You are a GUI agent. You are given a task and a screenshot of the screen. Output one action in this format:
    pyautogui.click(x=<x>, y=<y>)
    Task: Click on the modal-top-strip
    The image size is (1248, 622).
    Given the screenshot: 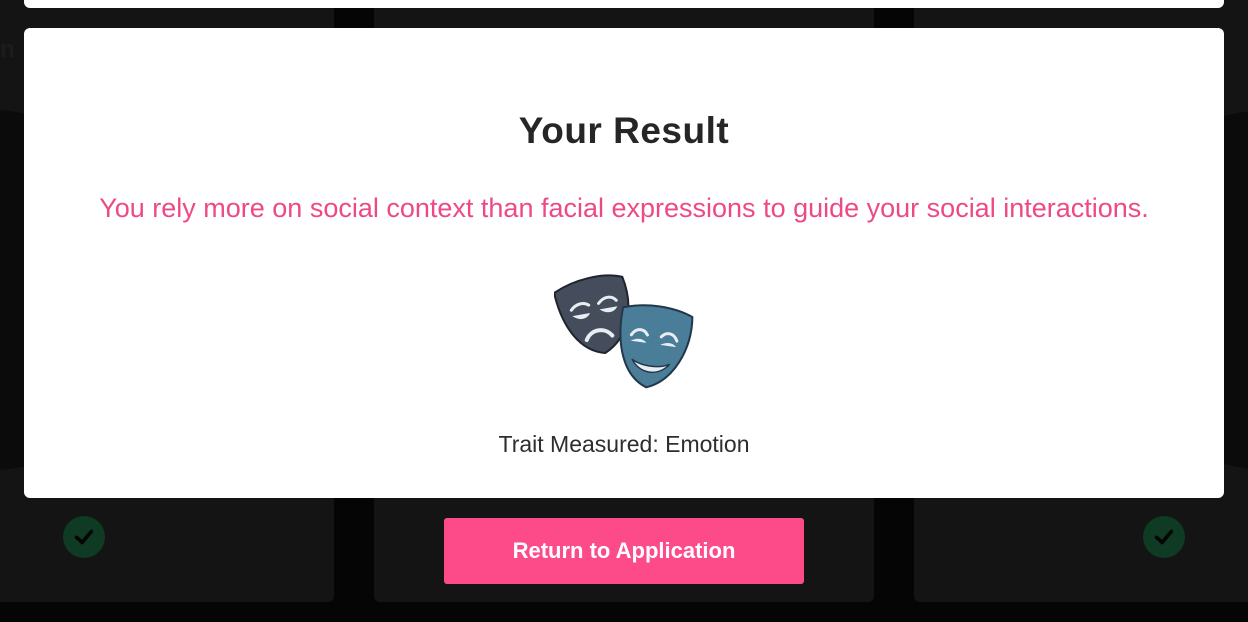 What is the action you would take?
    pyautogui.click(x=624, y=4)
    